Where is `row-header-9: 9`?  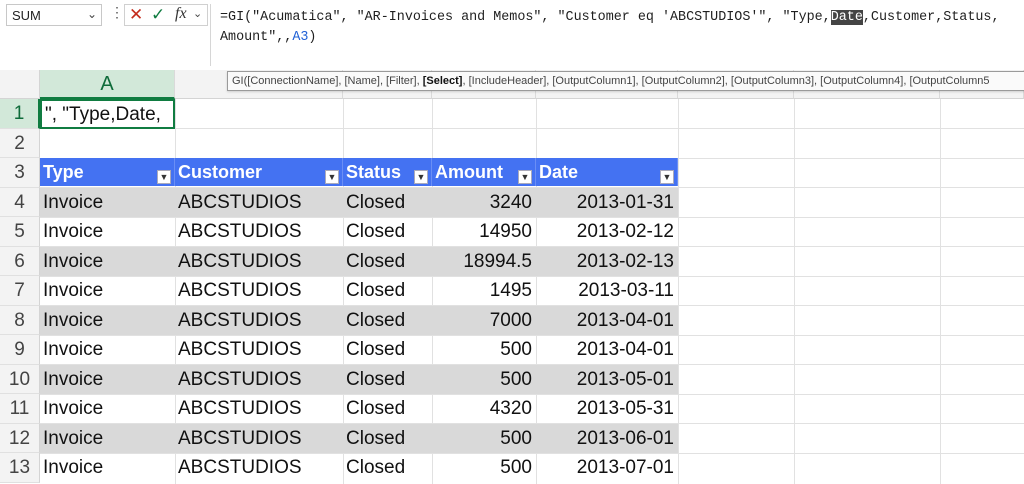
row-header-9: 9 is located at coordinates (20, 350).